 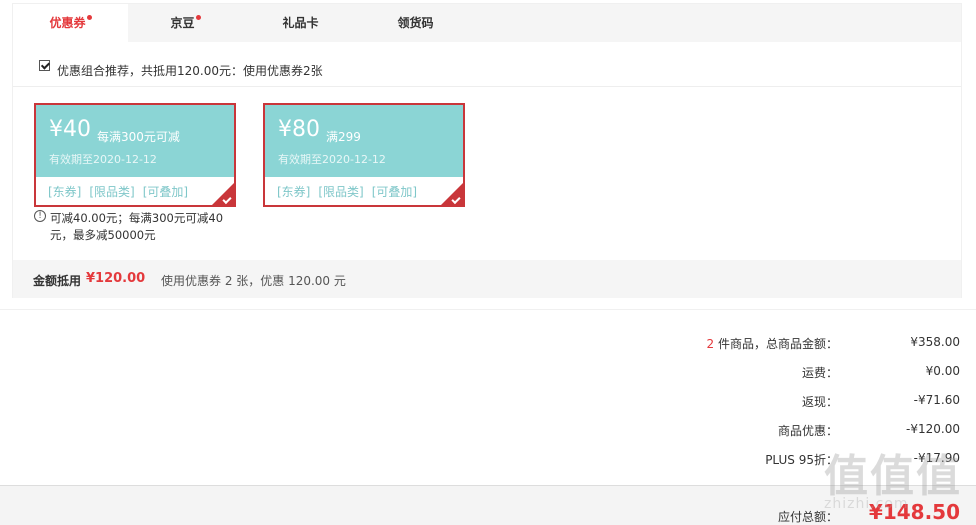 I want to click on coupon-condition: 每满300元可减, so click(x=138, y=137).